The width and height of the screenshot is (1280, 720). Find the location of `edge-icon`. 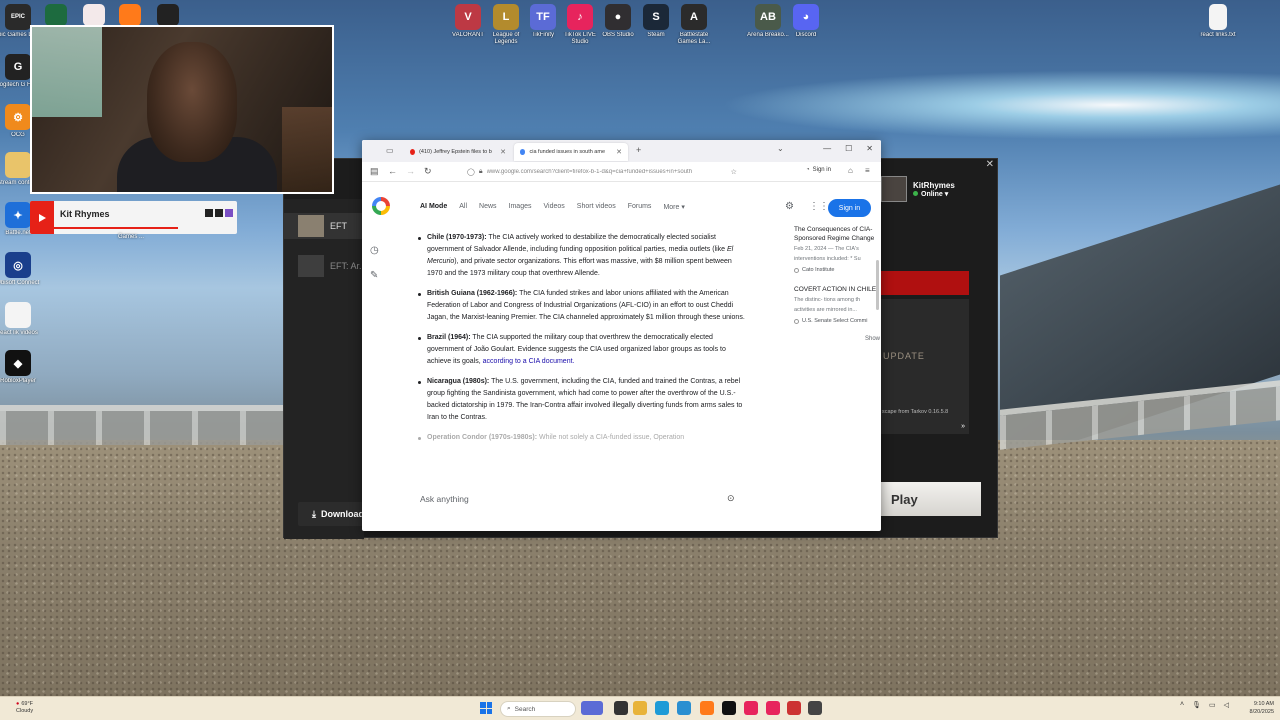

edge-icon is located at coordinates (684, 708).